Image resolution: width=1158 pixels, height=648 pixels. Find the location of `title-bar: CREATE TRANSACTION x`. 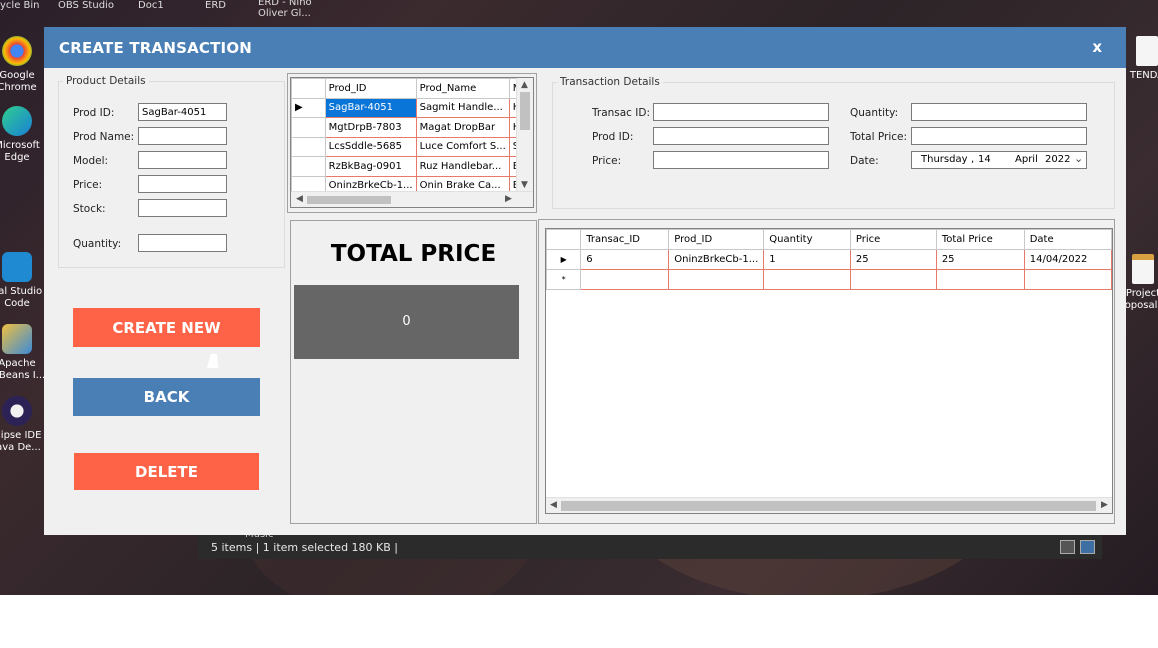

title-bar: CREATE TRANSACTION x is located at coordinates (585, 47).